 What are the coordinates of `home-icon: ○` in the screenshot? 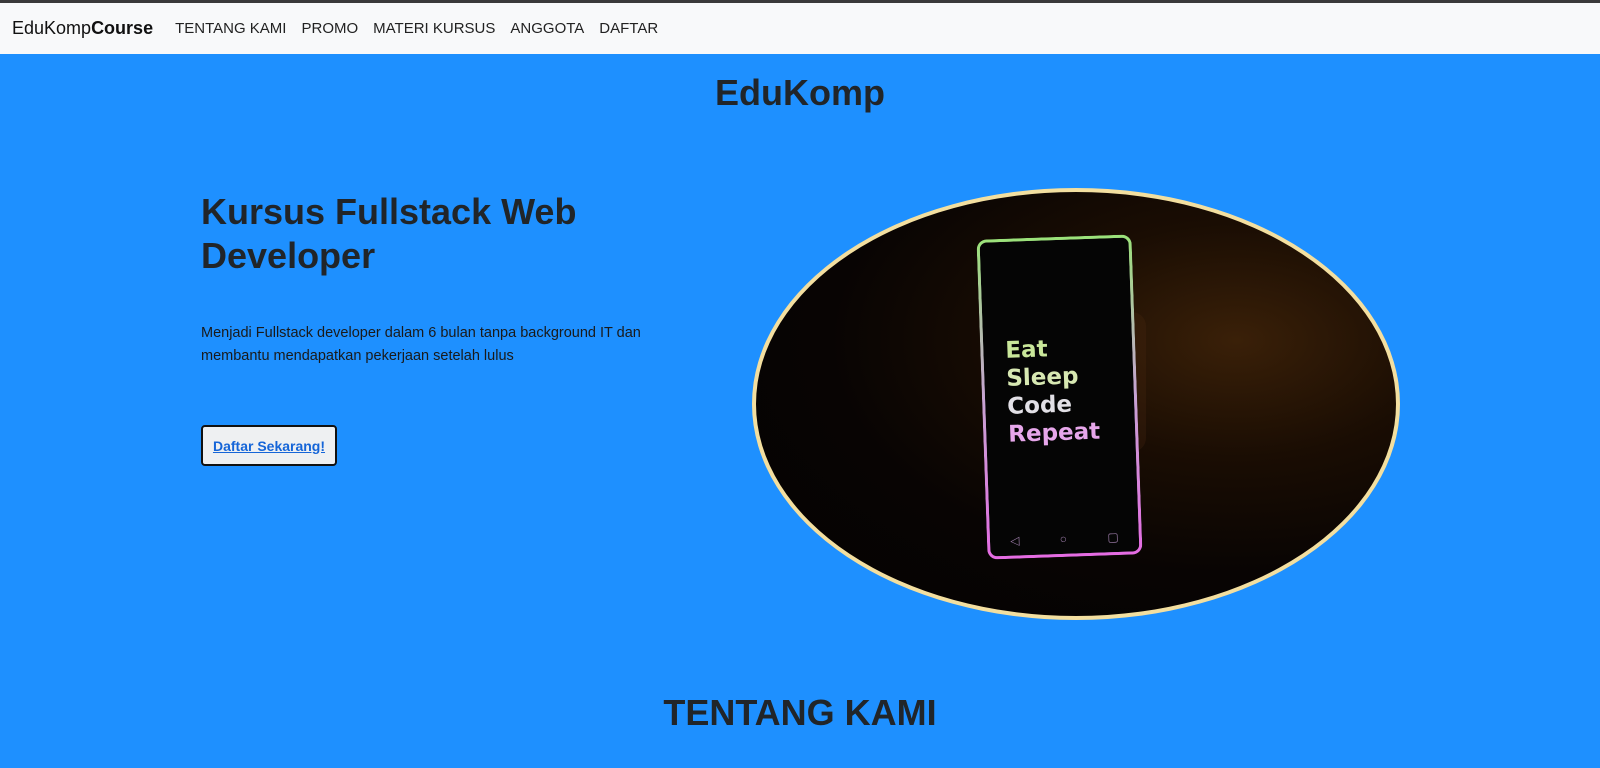 It's located at (1063, 539).